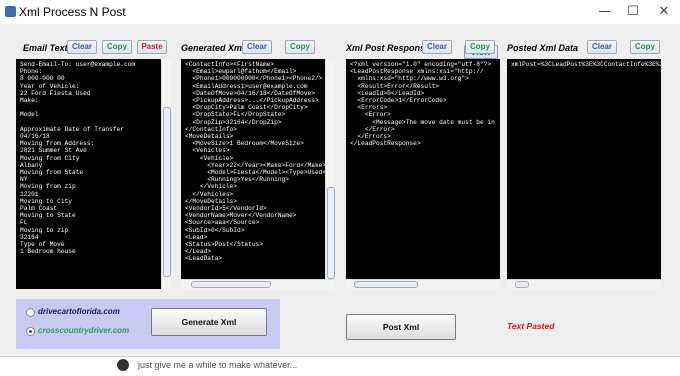 This screenshot has height=376, width=680. What do you see at coordinates (633, 12) in the screenshot?
I see `maximize-button: ☐` at bounding box center [633, 12].